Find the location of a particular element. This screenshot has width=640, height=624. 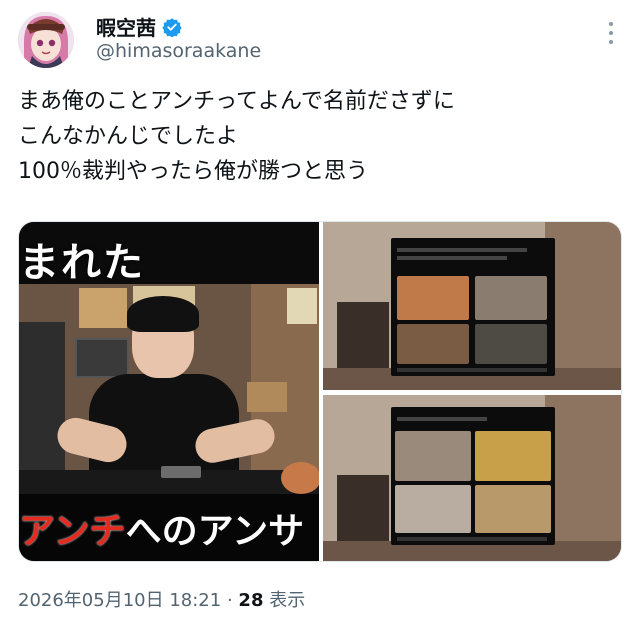

photo-fridge is located at coordinates (42, 402).